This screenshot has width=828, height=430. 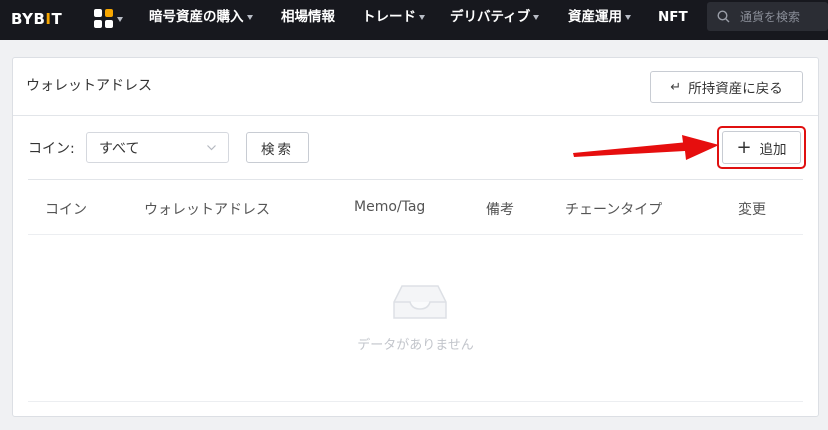 I want to click on coin-filter-select: すべて, so click(x=157, y=147).